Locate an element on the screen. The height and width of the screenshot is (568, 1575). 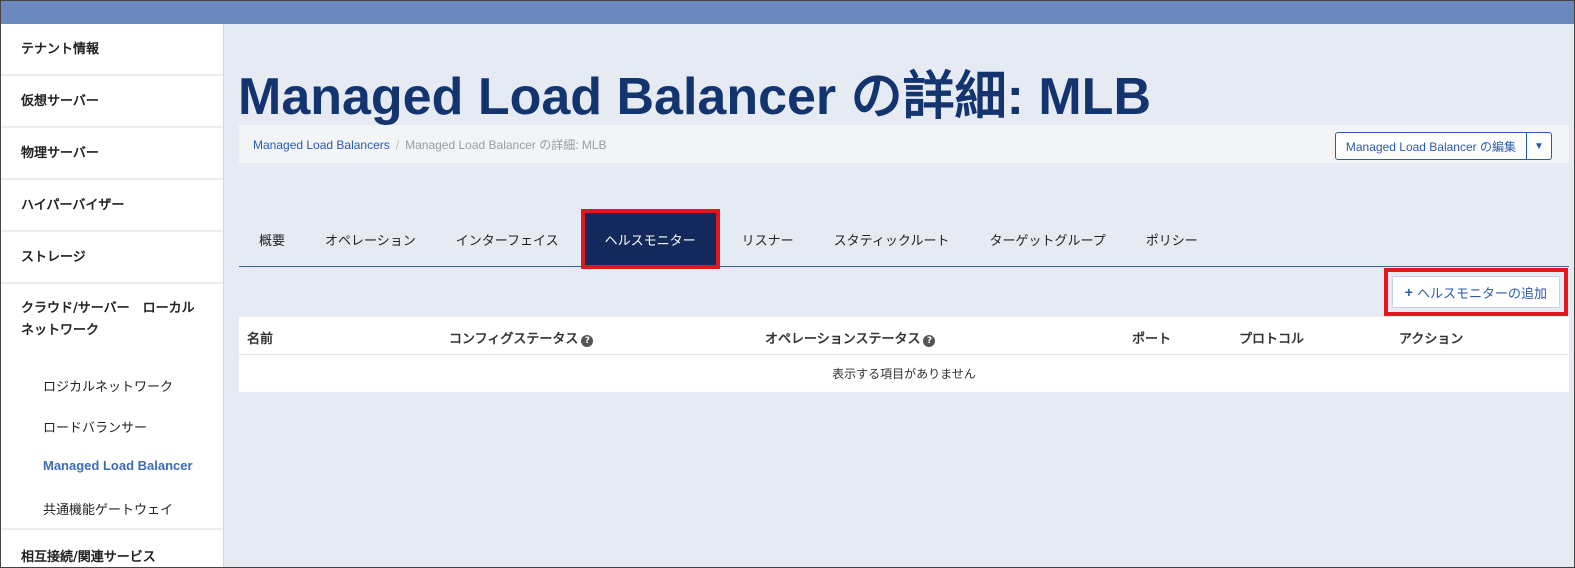
sidebar-item-label: クラウド/サーバー ローカルネットワーク is located at coordinates (108, 319).